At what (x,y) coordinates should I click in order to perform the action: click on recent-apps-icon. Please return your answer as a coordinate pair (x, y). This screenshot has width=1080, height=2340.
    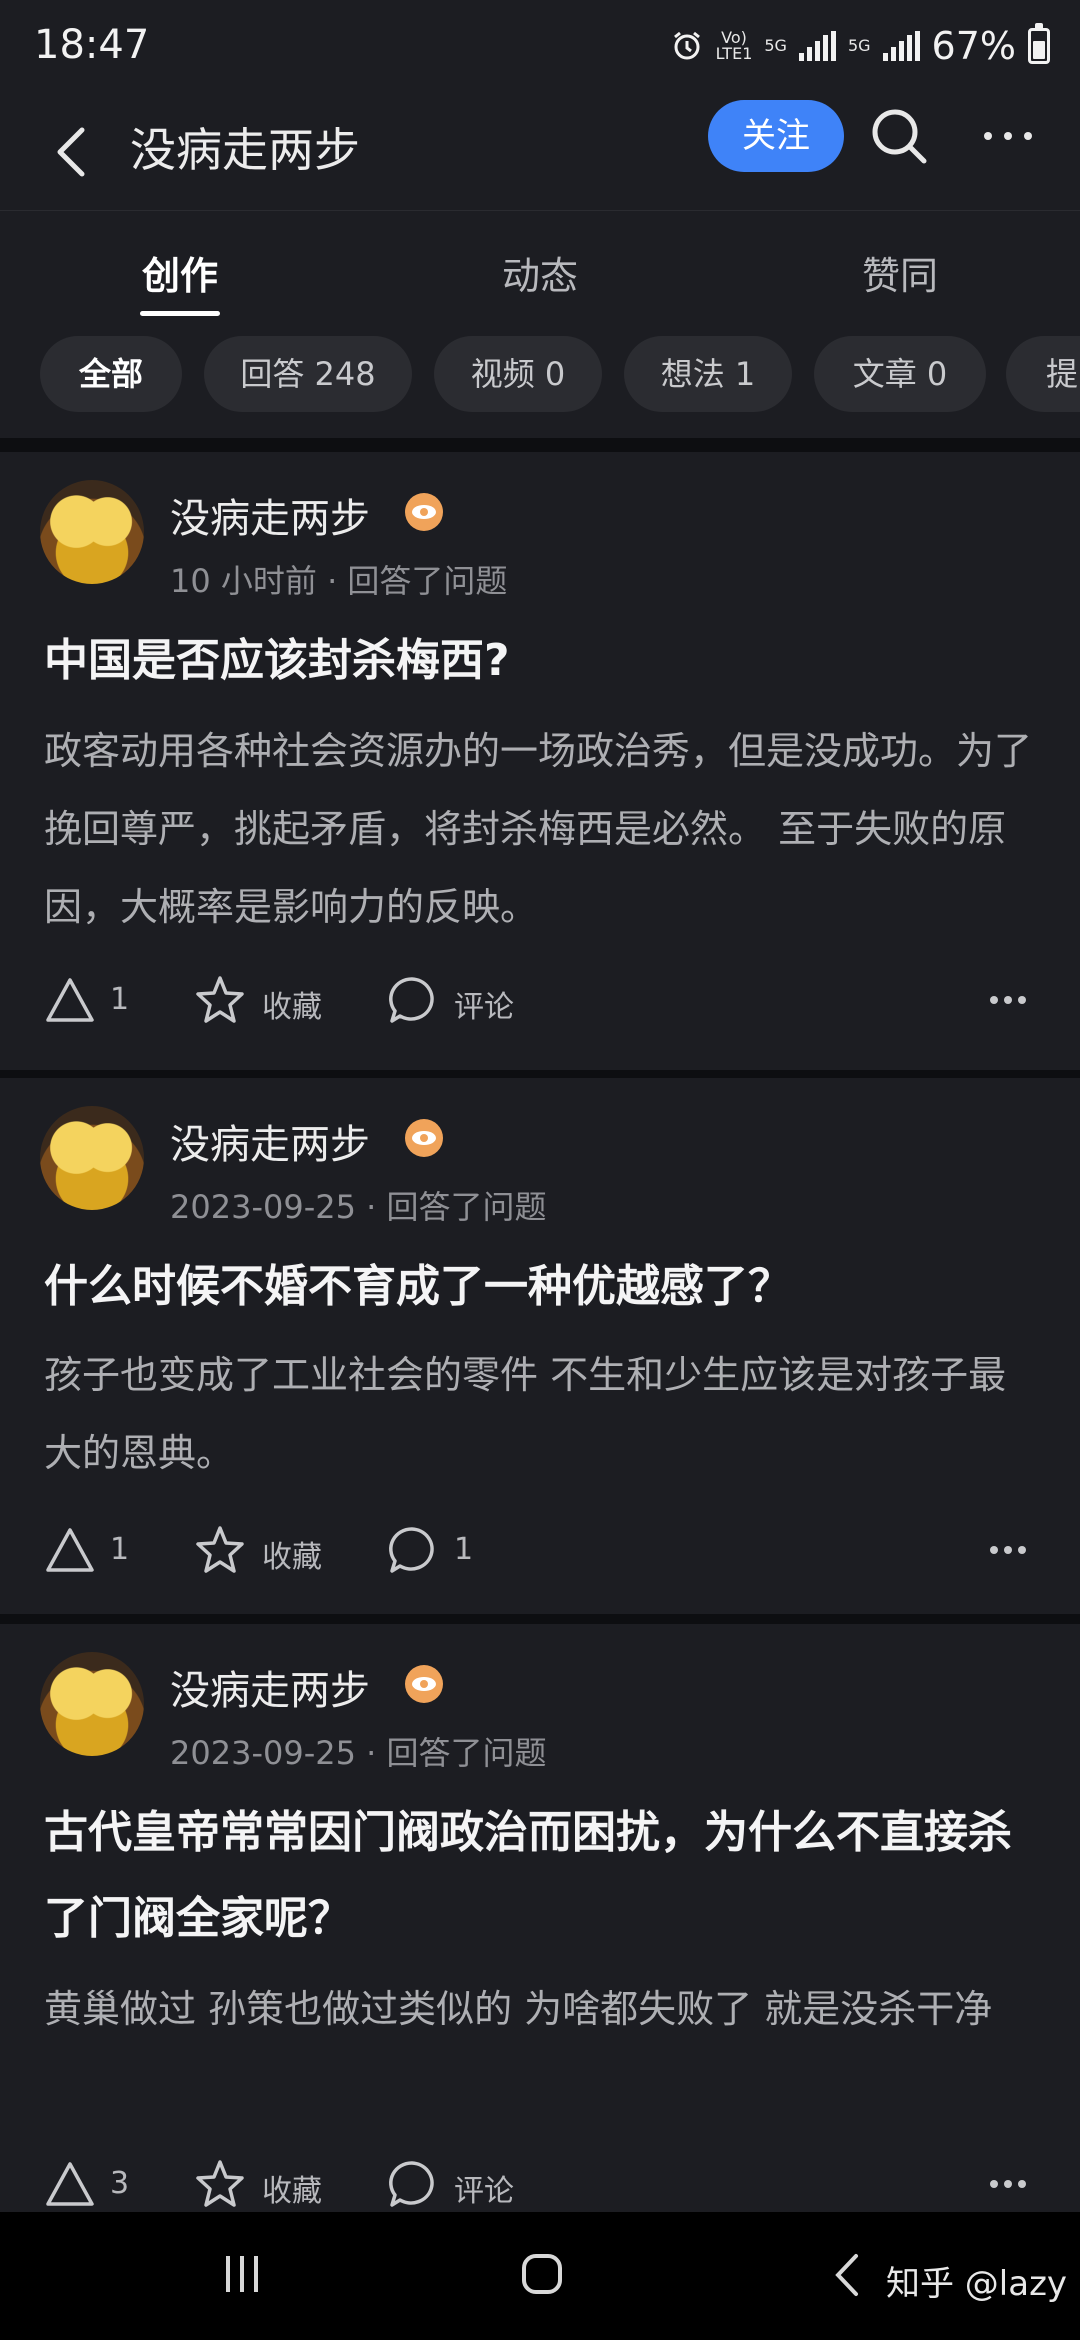
    Looking at the image, I should click on (242, 2274).